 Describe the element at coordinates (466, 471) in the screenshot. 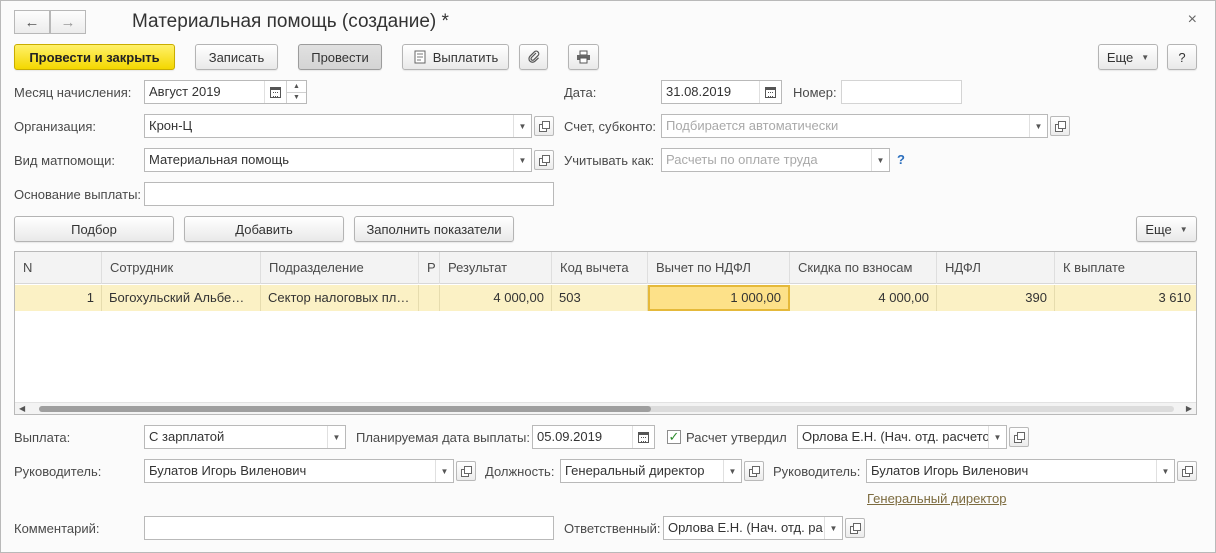

I see `open-manager-button` at that location.